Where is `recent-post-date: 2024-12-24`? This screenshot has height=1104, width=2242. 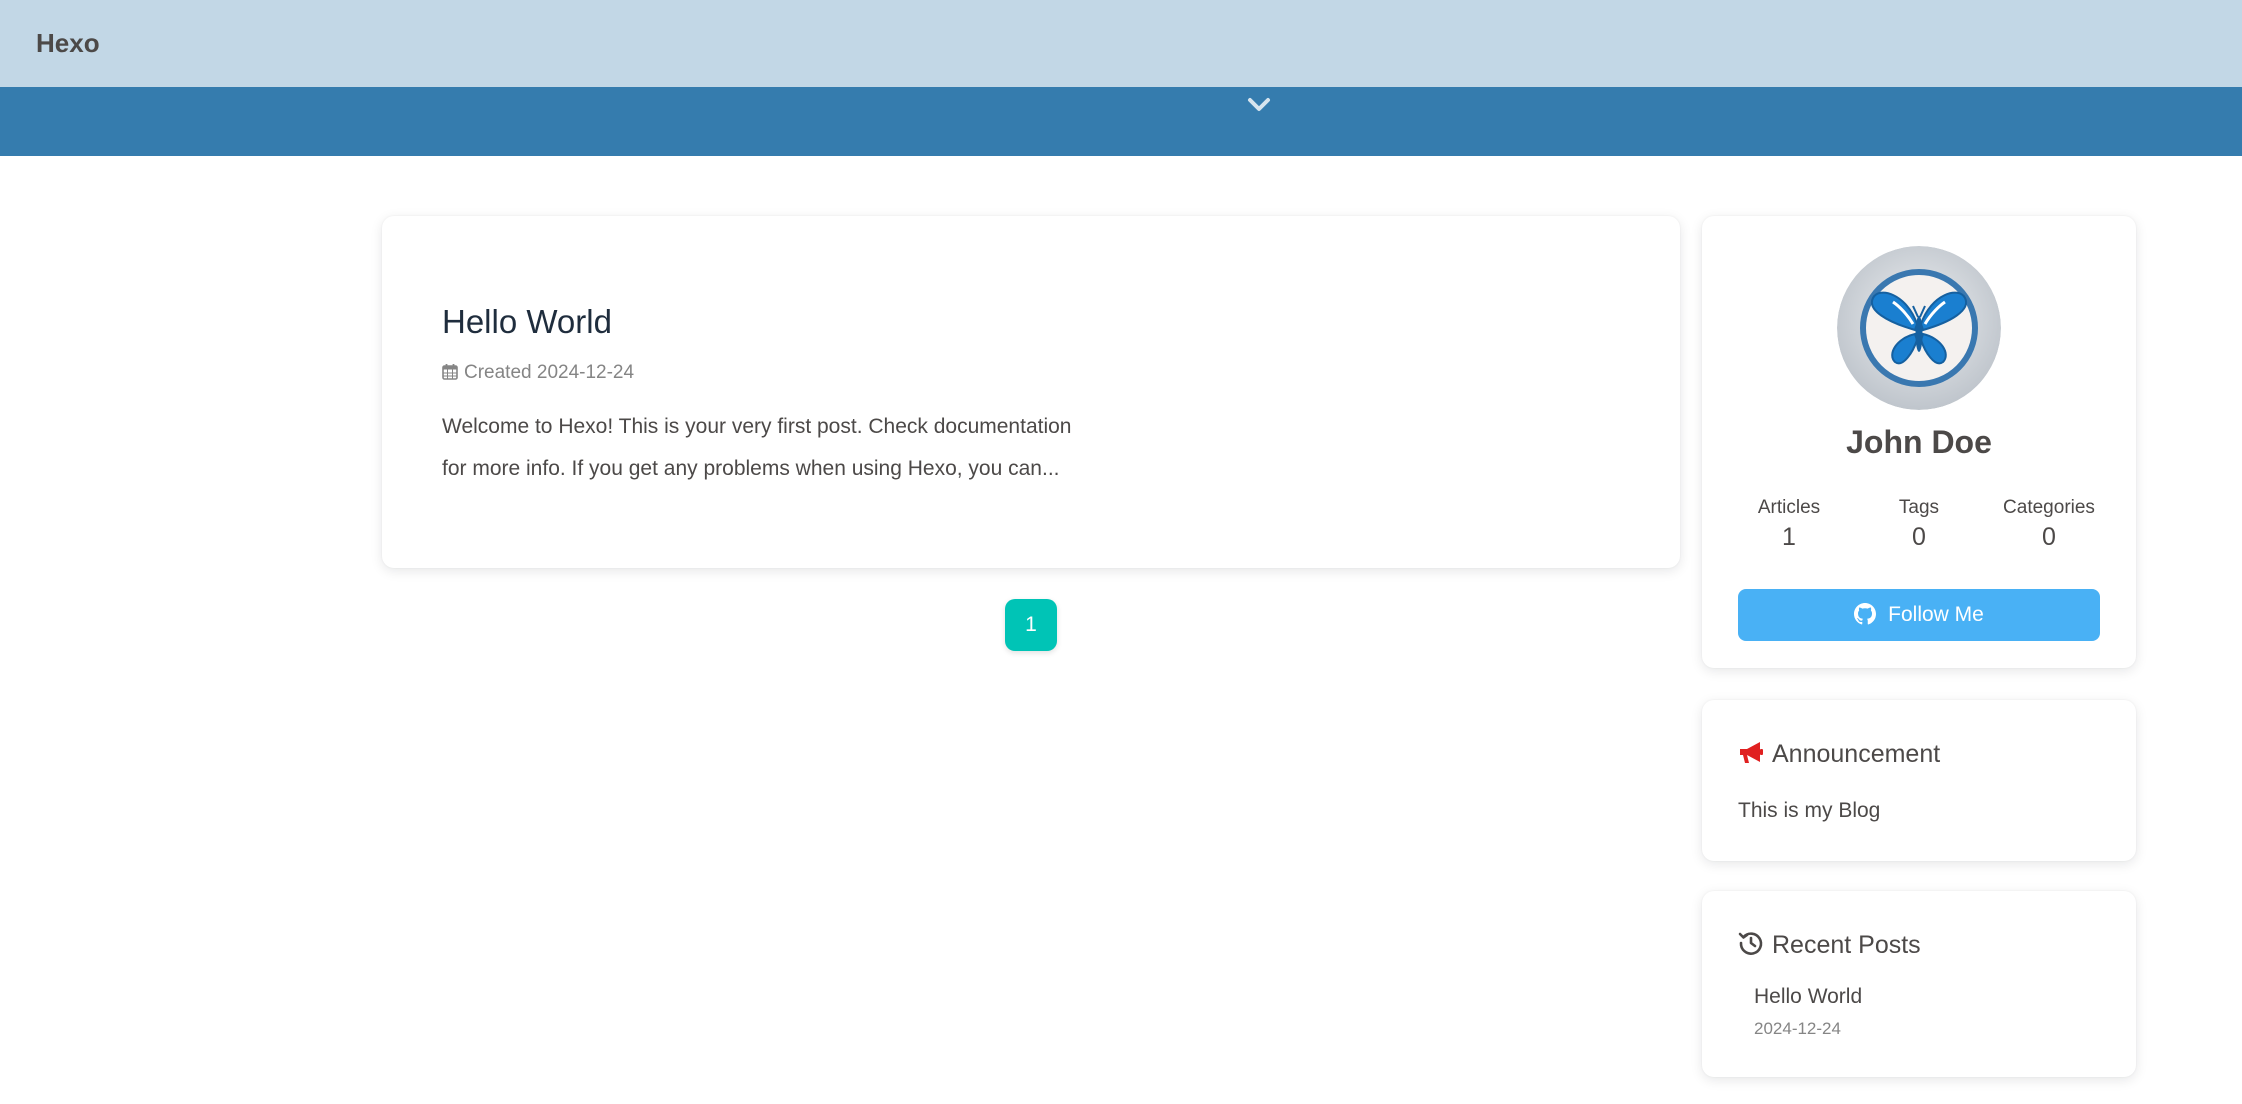 recent-post-date: 2024-12-24 is located at coordinates (1797, 1028).